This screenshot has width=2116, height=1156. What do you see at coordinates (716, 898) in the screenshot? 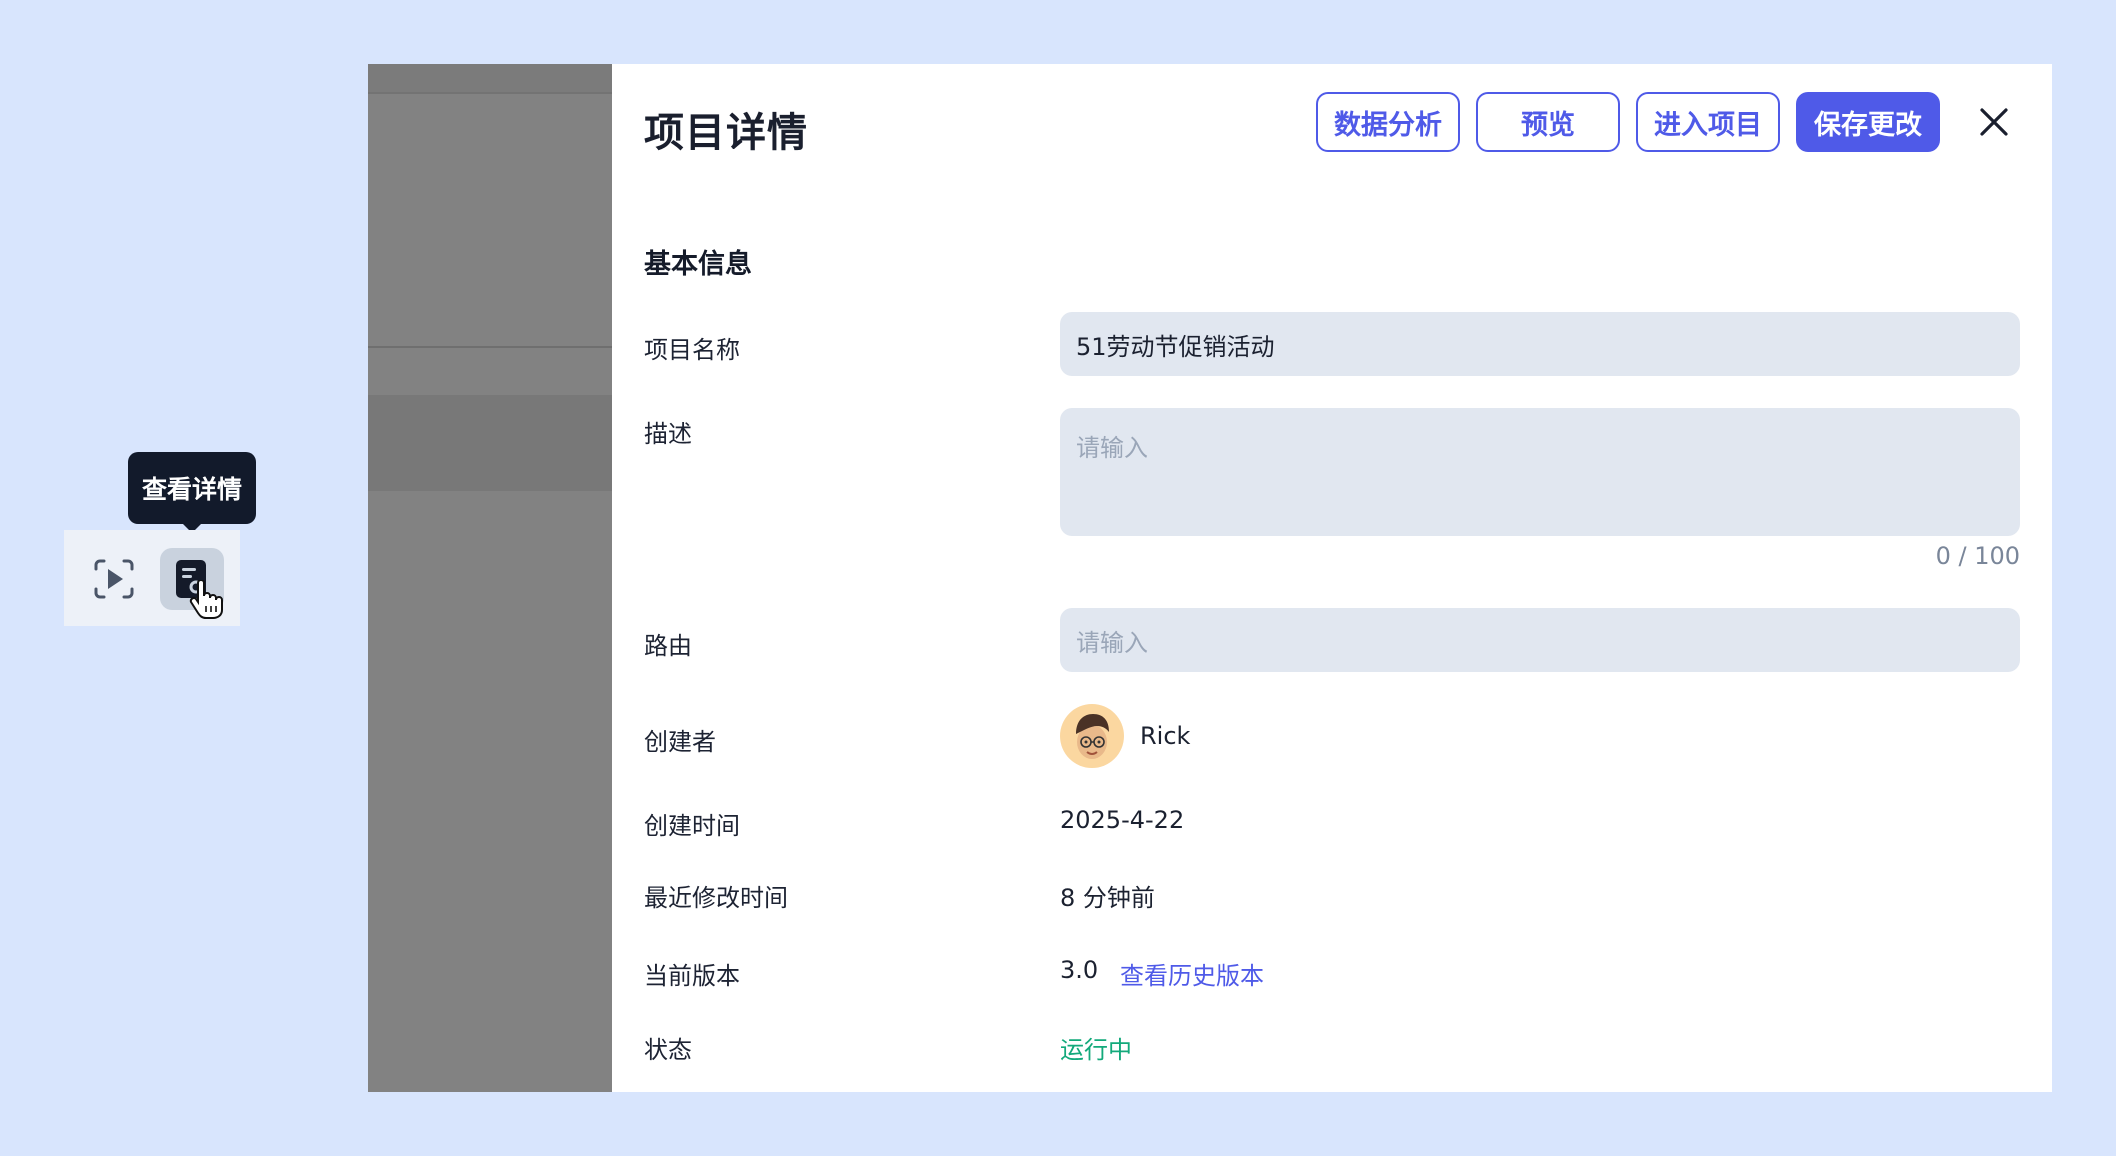
I see `modified-time-label: 最近修改时间` at bounding box center [716, 898].